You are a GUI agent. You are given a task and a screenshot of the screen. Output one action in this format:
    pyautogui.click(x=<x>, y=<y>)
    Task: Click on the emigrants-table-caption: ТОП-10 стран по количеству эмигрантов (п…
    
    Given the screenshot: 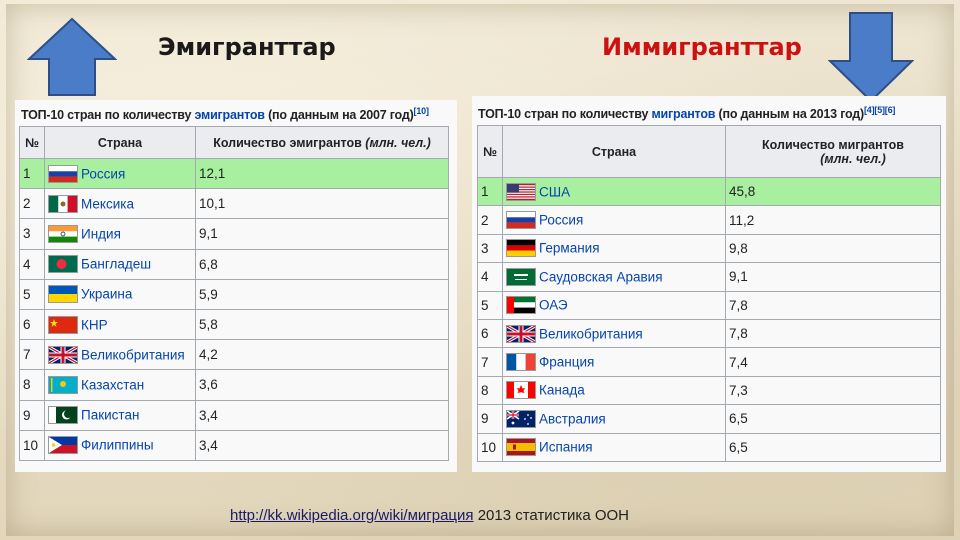 What is the action you would take?
    pyautogui.click(x=225, y=114)
    